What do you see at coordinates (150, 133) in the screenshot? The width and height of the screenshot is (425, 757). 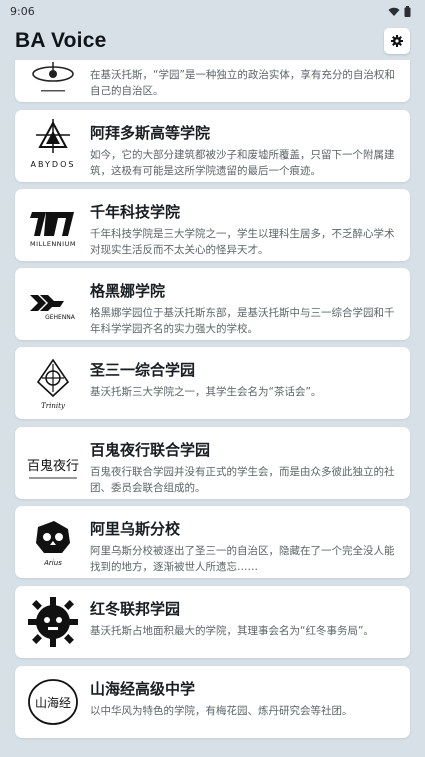 I see `school-name: 阿拜多斯高等学院` at bounding box center [150, 133].